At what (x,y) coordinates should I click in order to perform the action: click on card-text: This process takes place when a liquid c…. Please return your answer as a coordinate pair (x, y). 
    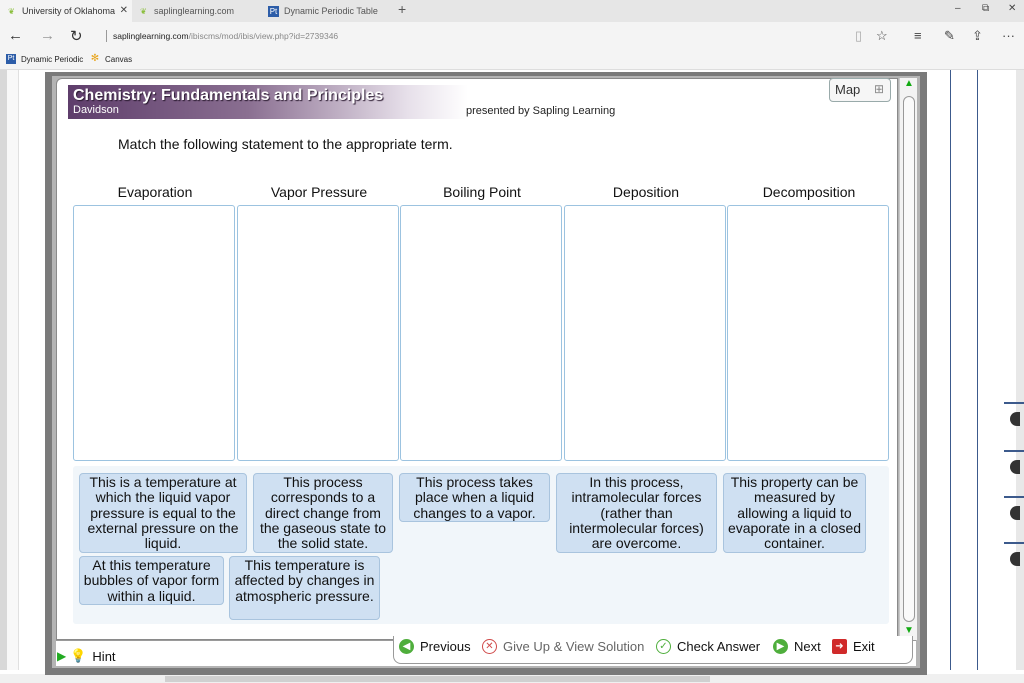
    Looking at the image, I should click on (474, 497).